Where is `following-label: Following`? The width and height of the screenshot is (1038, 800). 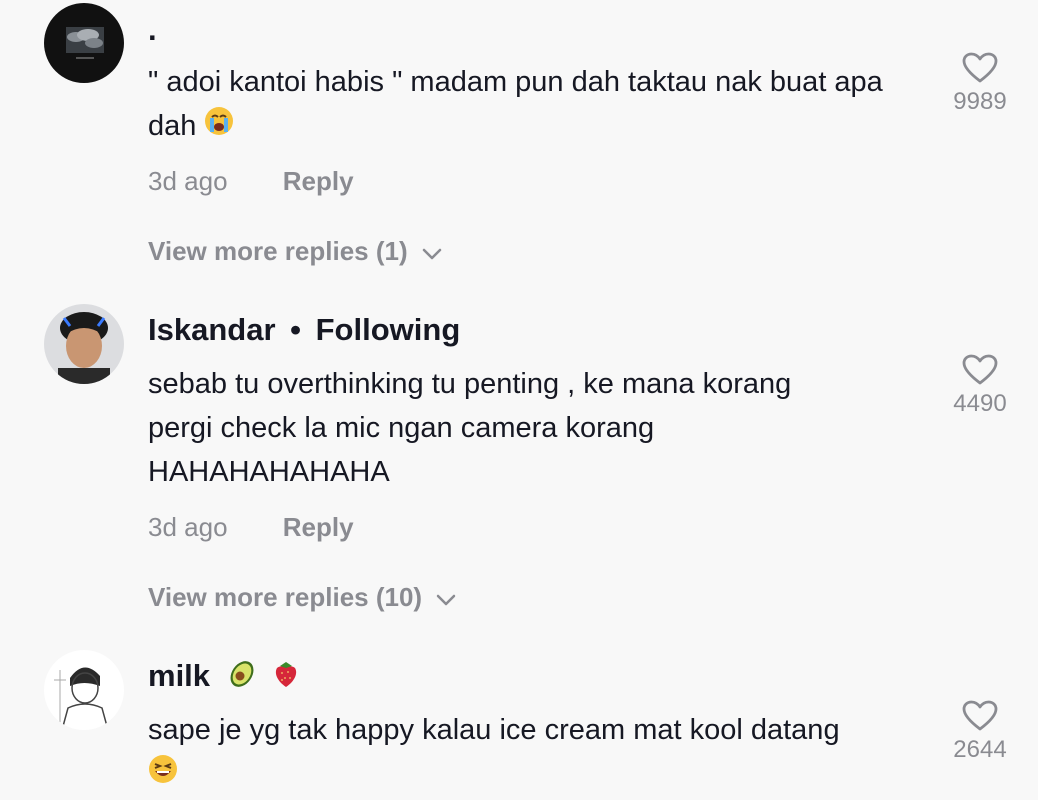
following-label: Following is located at coordinates (388, 329).